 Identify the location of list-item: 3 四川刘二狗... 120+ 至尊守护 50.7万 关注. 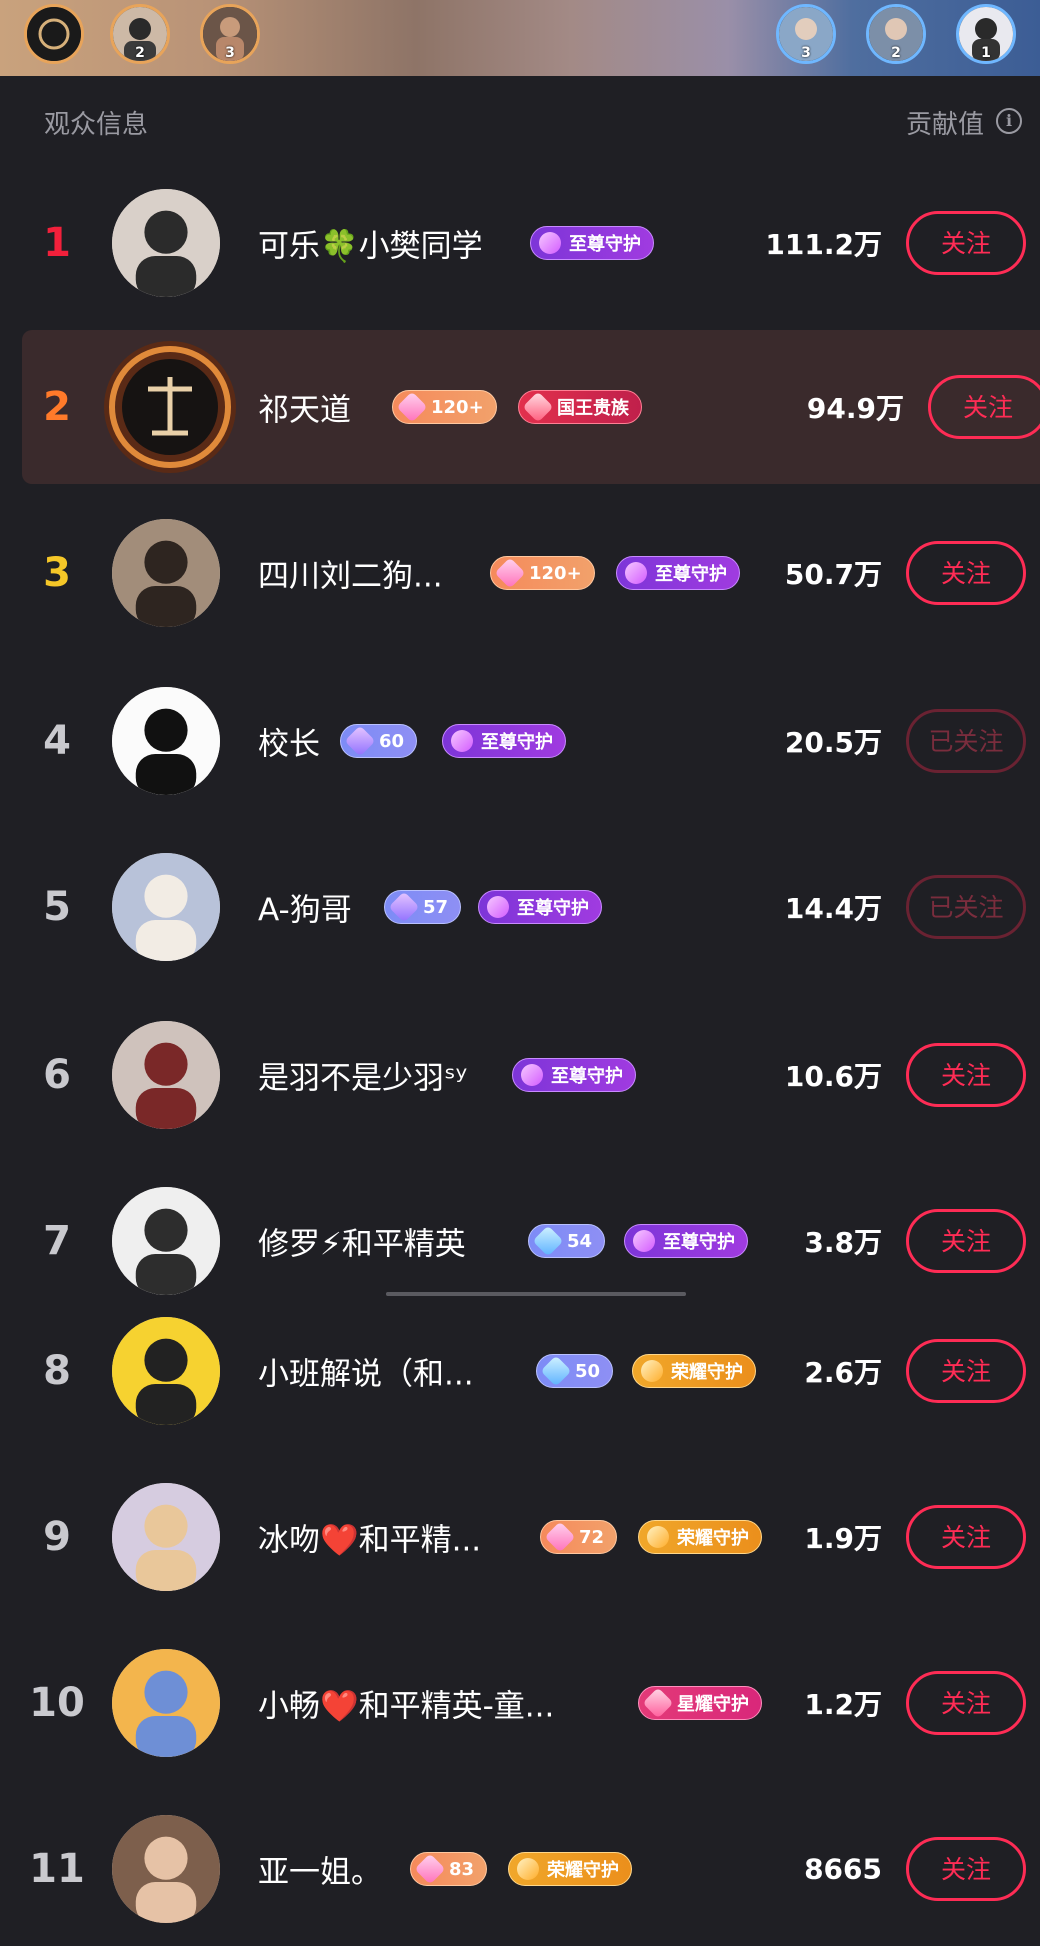
(520, 573).